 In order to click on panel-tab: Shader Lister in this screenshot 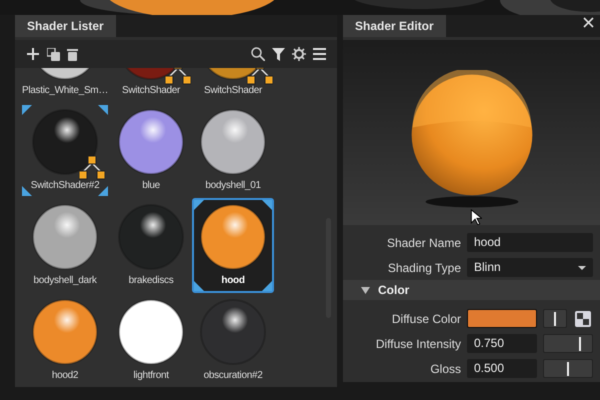, I will do `click(65, 26)`.